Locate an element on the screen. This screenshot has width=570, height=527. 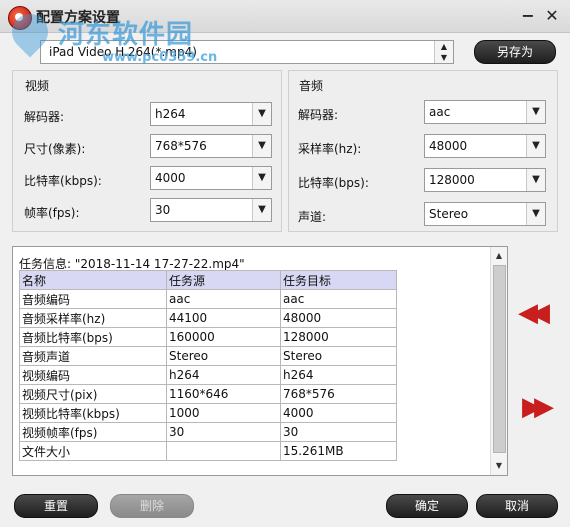
previous-double-arrow-icon: ◀◀ is located at coordinates (534, 313).